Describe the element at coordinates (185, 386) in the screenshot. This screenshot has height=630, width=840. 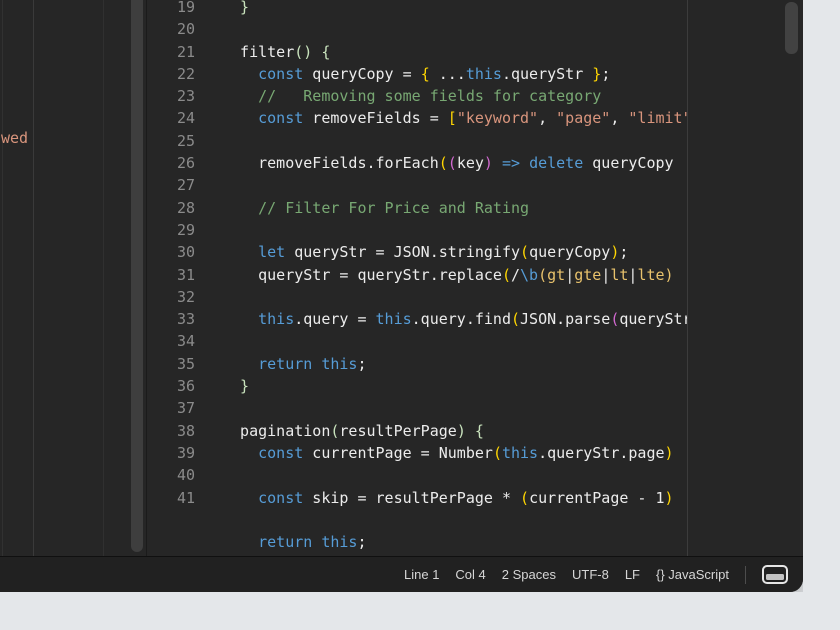
I see `line-number: 36` at that location.